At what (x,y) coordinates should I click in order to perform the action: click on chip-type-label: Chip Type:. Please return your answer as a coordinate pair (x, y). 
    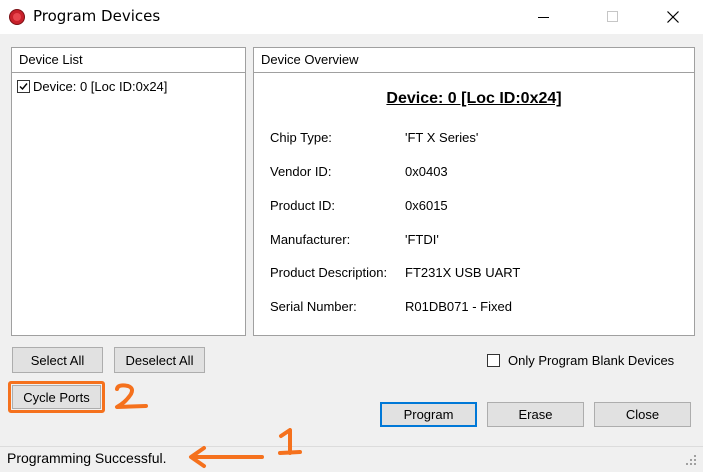
    Looking at the image, I should click on (301, 137).